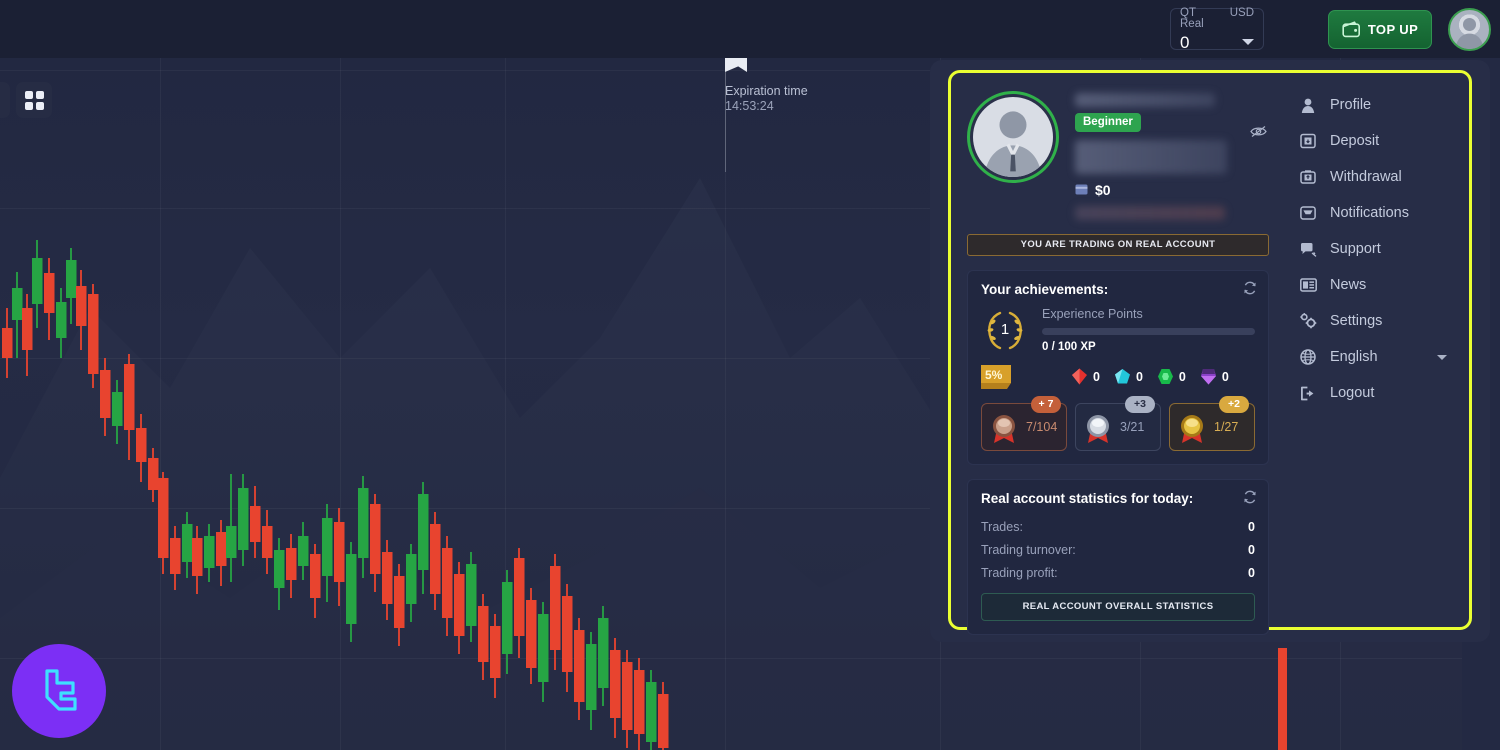 Image resolution: width=1500 pixels, height=750 pixels. What do you see at coordinates (1118, 550) in the screenshot?
I see `table-row: Trading turnover: 0` at bounding box center [1118, 550].